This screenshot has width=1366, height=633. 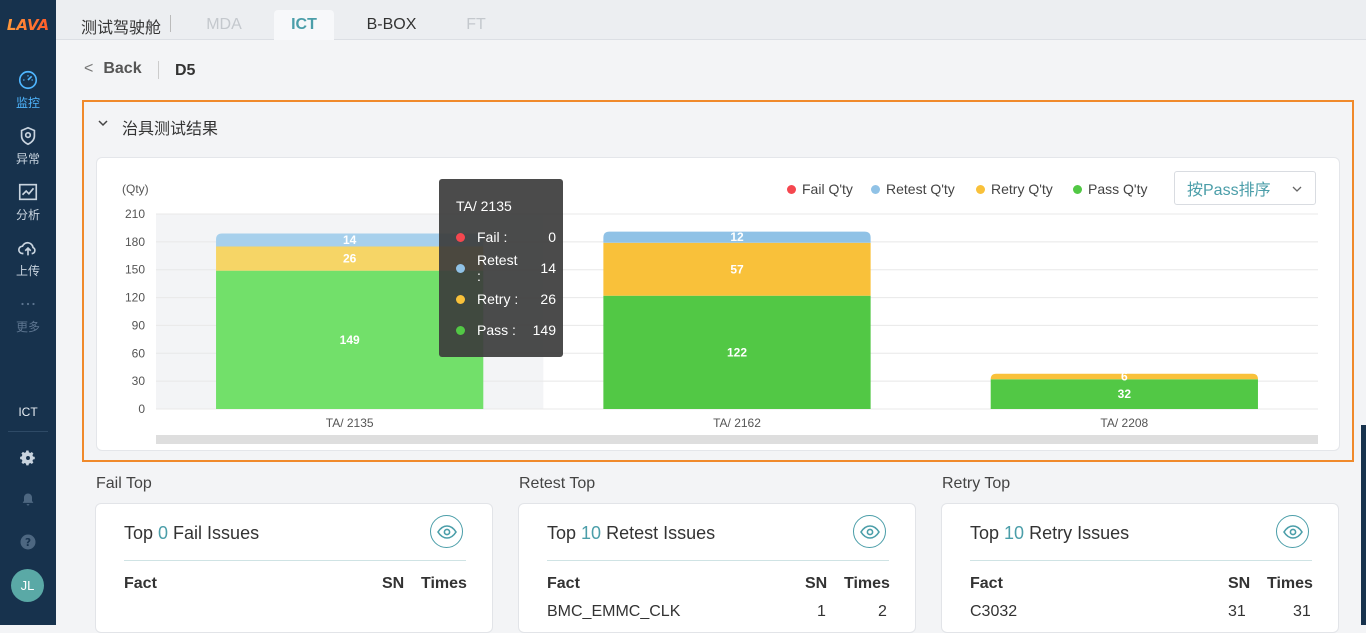 I want to click on table-cell-fact: C3032, so click(x=993, y=612).